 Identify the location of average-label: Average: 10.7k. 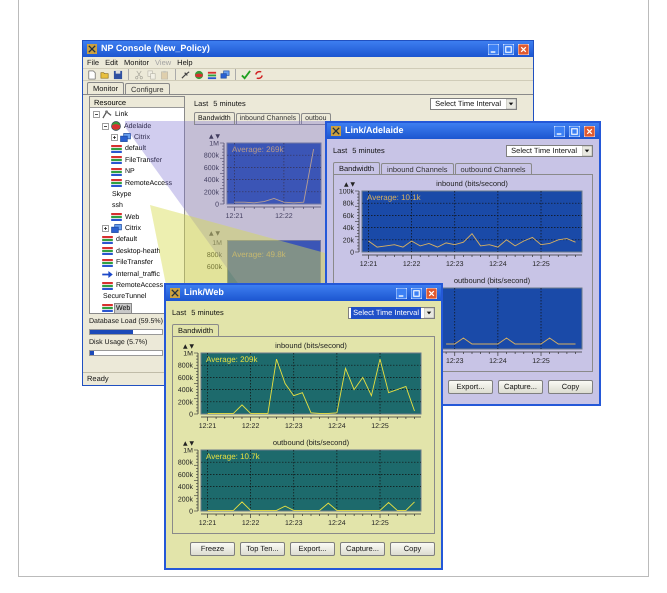
(233, 456).